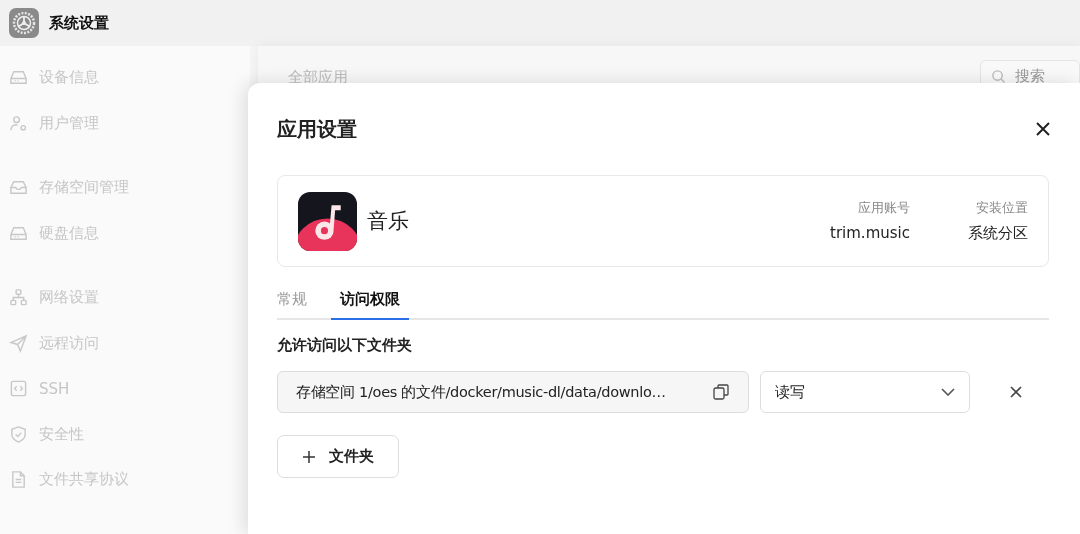 The height and width of the screenshot is (534, 1080). I want to click on user-icon, so click(18, 123).